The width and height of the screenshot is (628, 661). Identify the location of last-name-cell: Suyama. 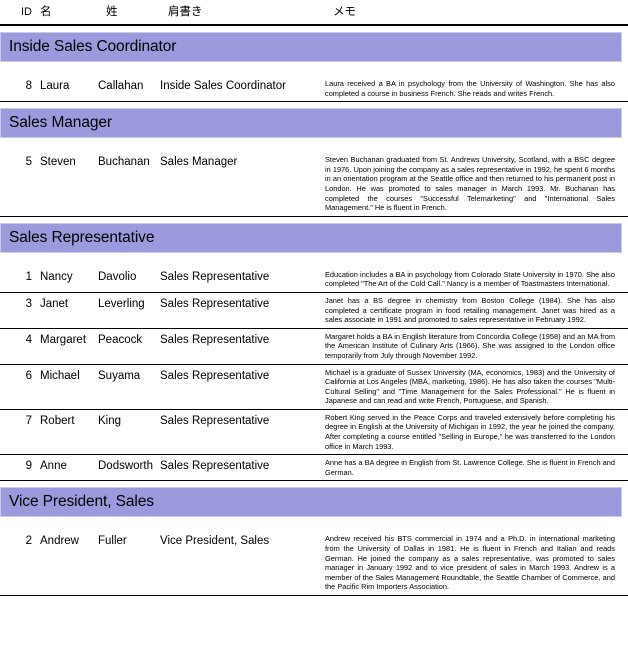
(119, 375).